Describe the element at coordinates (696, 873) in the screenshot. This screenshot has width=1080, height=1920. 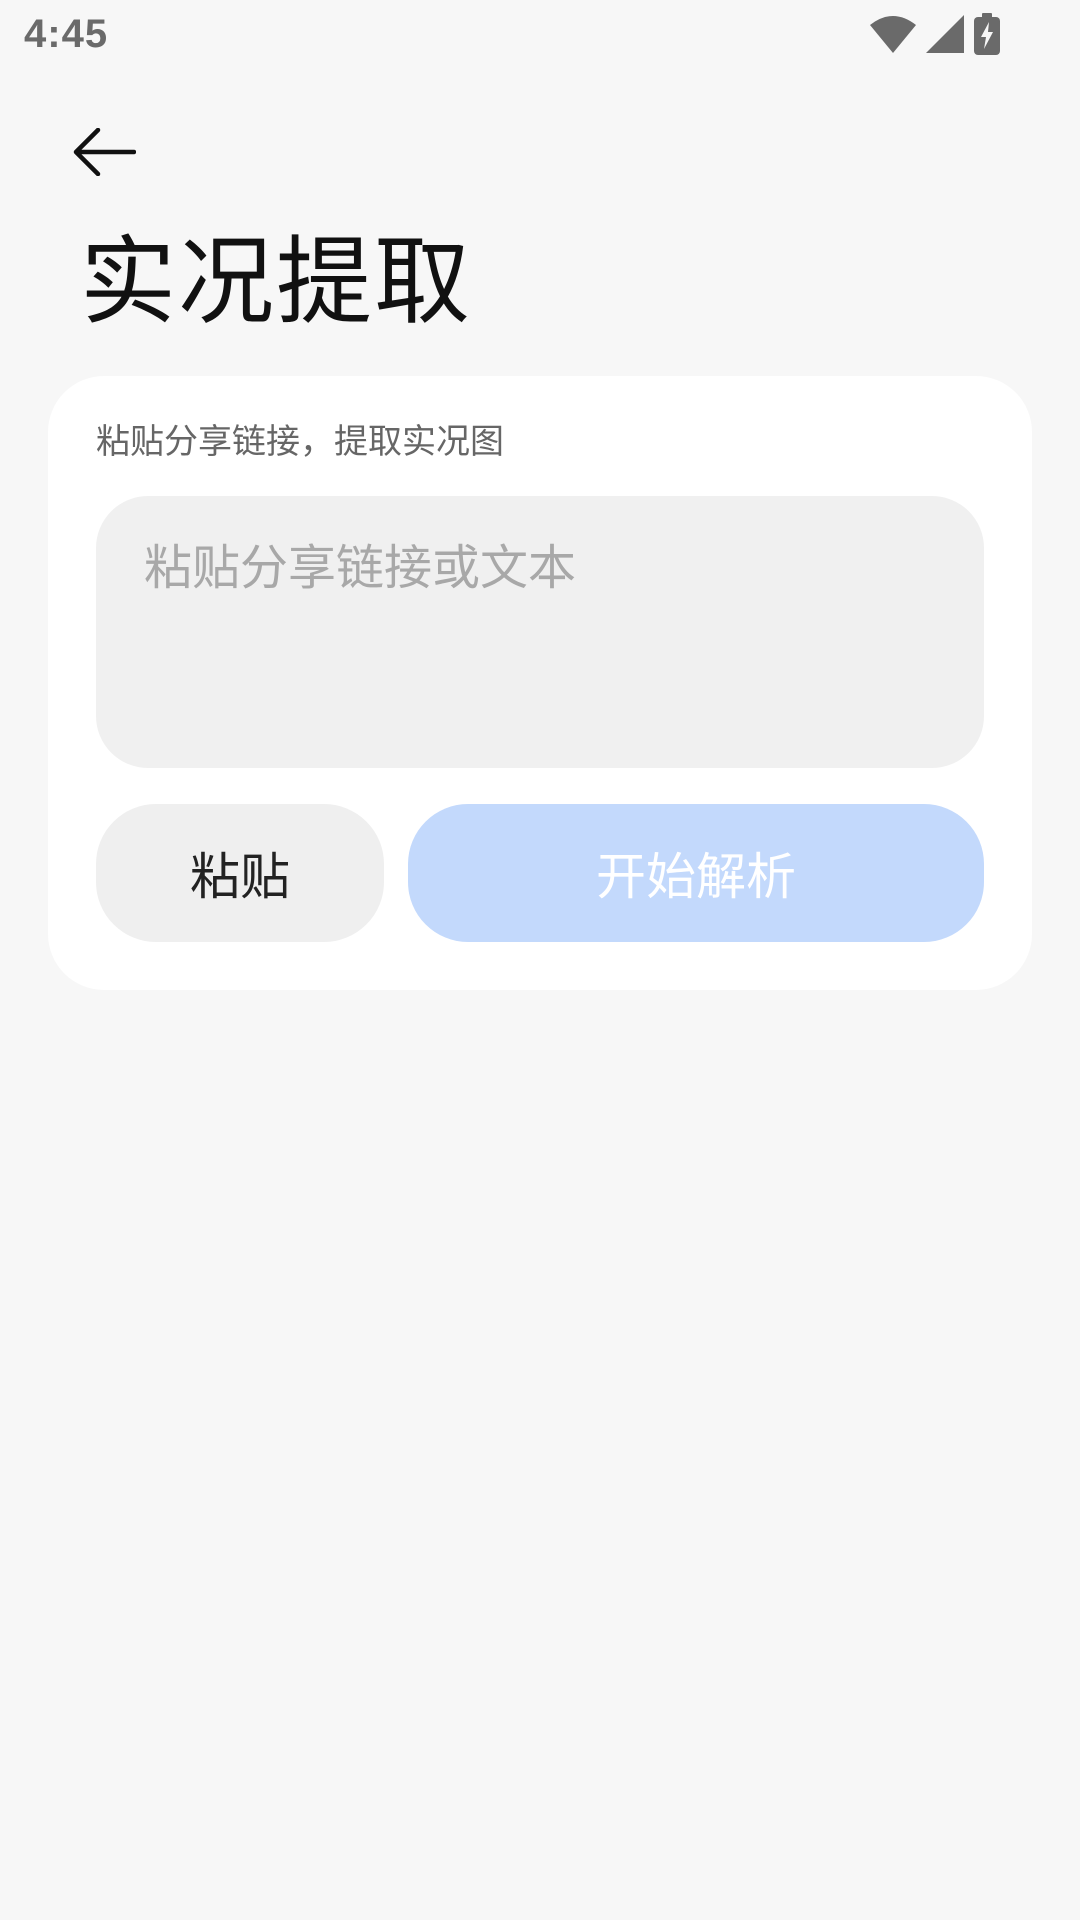
I see `start-parse-button: 开始解析` at that location.